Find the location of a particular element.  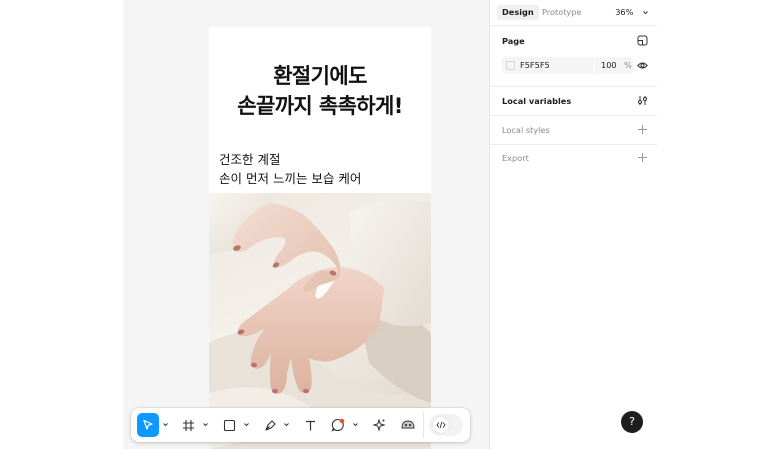

actions-tool-button is located at coordinates (379, 425).